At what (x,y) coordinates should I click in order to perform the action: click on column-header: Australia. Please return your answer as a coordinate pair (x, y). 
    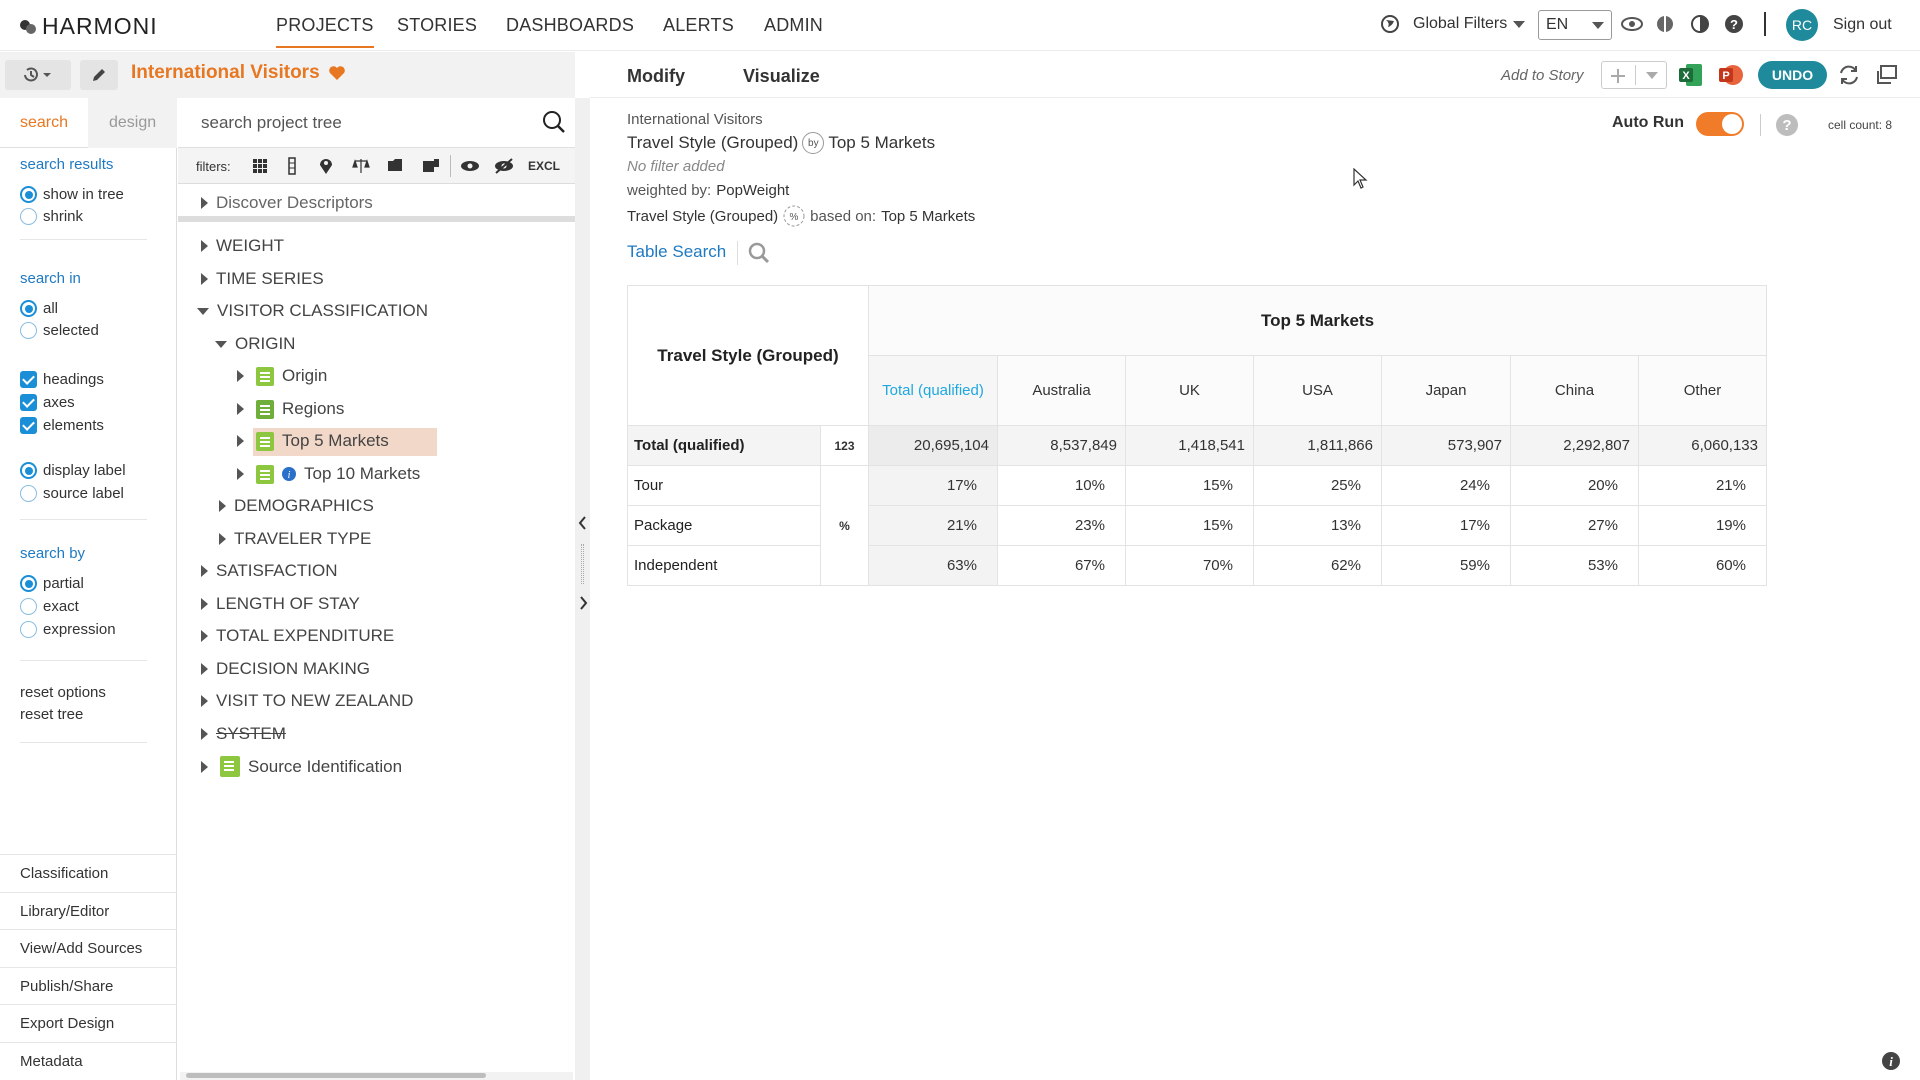
    Looking at the image, I should click on (1061, 390).